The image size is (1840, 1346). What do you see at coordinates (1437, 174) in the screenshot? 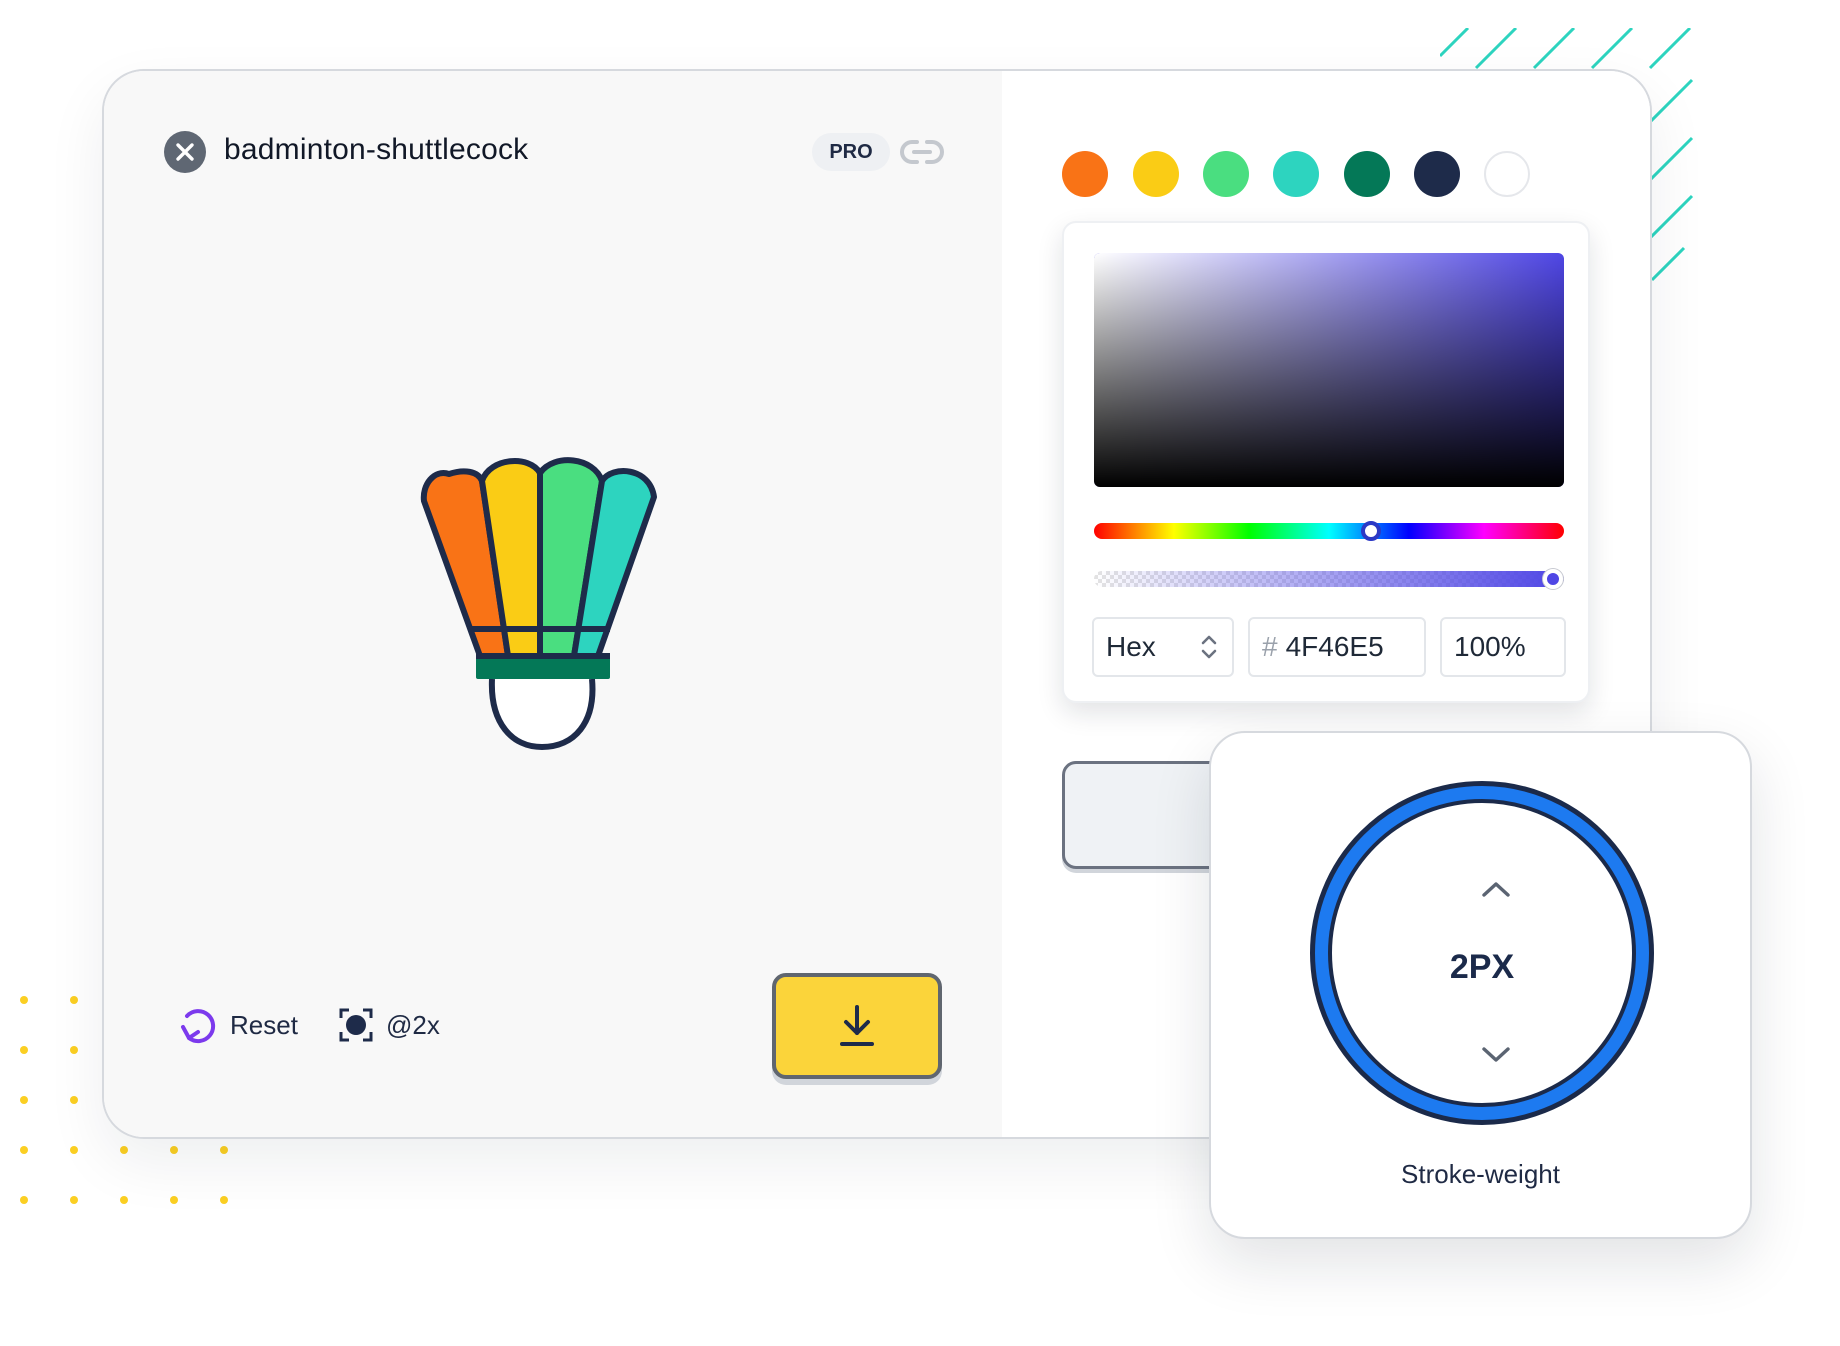
I see `swatch-navy` at bounding box center [1437, 174].